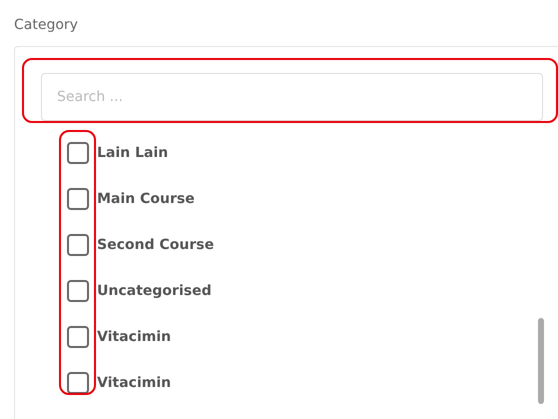 Image resolution: width=558 pixels, height=419 pixels. Describe the element at coordinates (541, 361) in the screenshot. I see `scrollbar-thumb` at that location.